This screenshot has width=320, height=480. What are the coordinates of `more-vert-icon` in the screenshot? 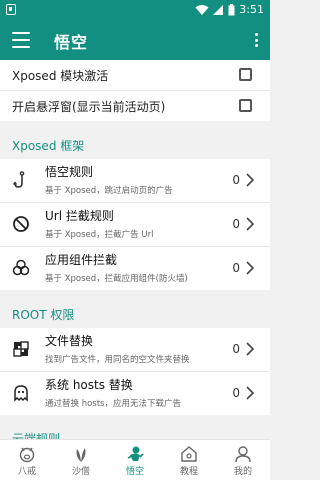 It's located at (256, 34).